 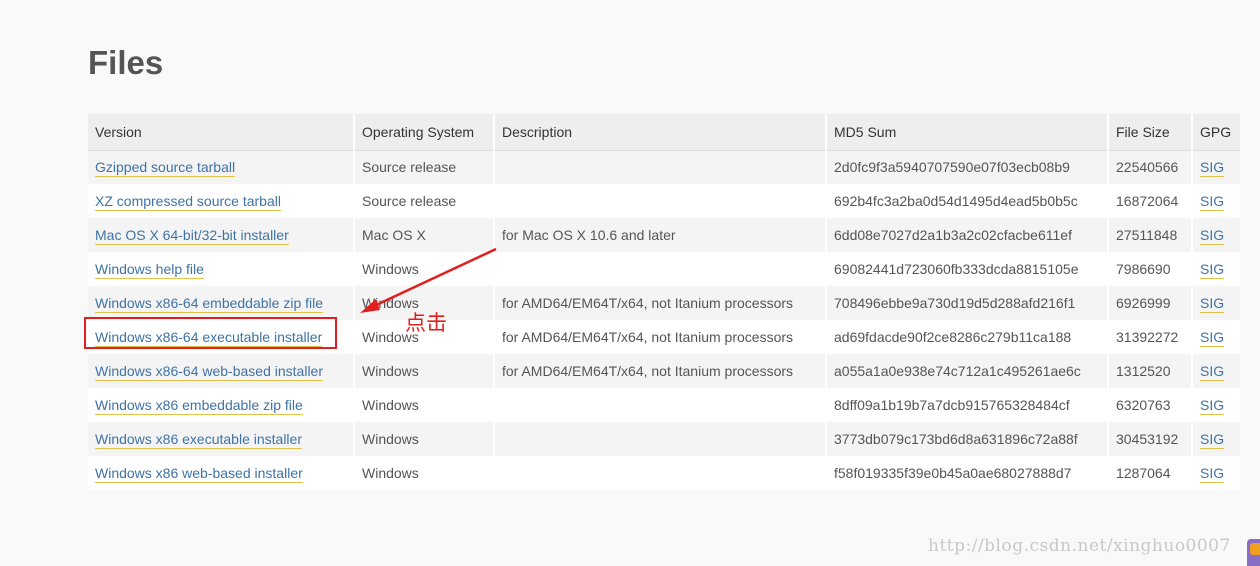 I want to click on version-link: Windows x86-64 executable installer, so click(x=209, y=338).